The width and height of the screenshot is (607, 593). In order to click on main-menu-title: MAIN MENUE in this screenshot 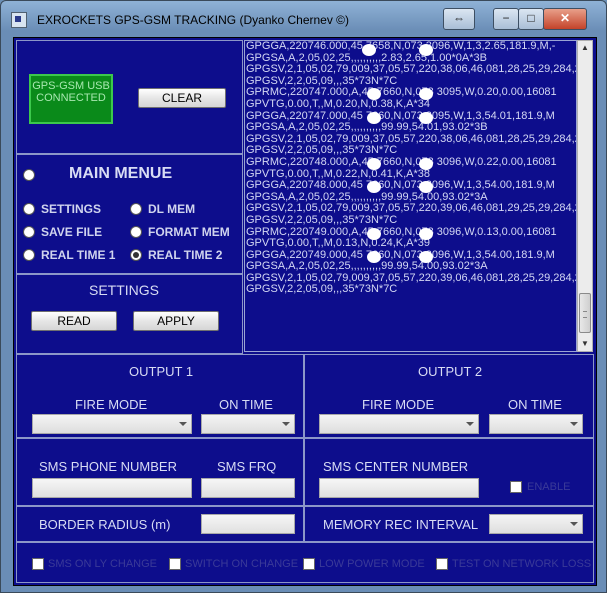, I will do `click(121, 173)`.